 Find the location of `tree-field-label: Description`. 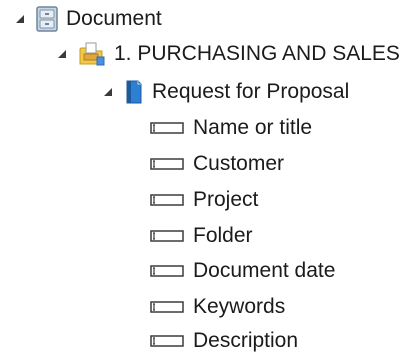

tree-field-label: Description is located at coordinates (246, 340).